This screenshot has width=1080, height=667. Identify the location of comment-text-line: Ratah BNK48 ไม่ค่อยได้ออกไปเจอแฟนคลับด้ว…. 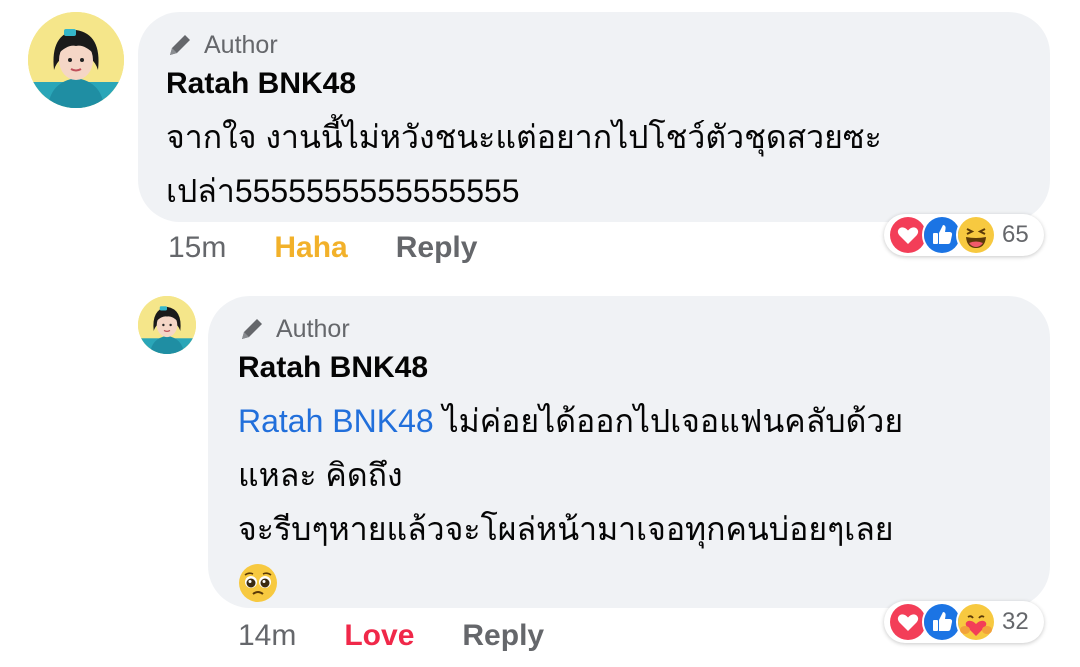
(629, 421).